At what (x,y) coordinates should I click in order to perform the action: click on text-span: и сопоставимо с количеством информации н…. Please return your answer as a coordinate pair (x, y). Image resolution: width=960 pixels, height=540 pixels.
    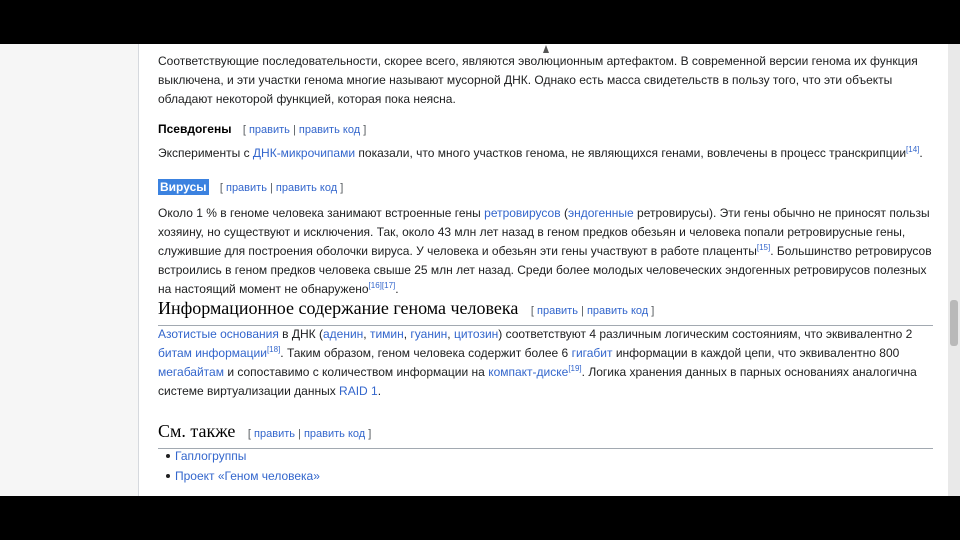
    Looking at the image, I should click on (356, 372).